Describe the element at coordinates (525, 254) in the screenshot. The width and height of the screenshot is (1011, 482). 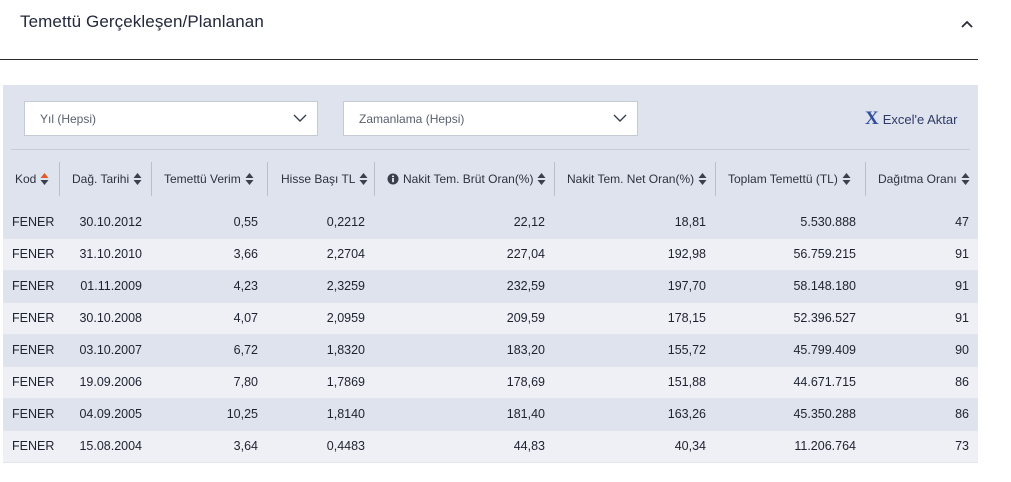
I see `cell-nakit-brut-oran: 227,04` at that location.